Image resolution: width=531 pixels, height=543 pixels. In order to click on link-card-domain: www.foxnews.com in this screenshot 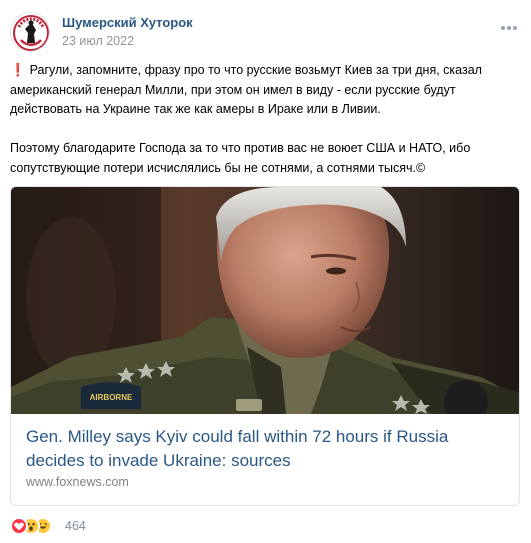, I will do `click(77, 482)`.